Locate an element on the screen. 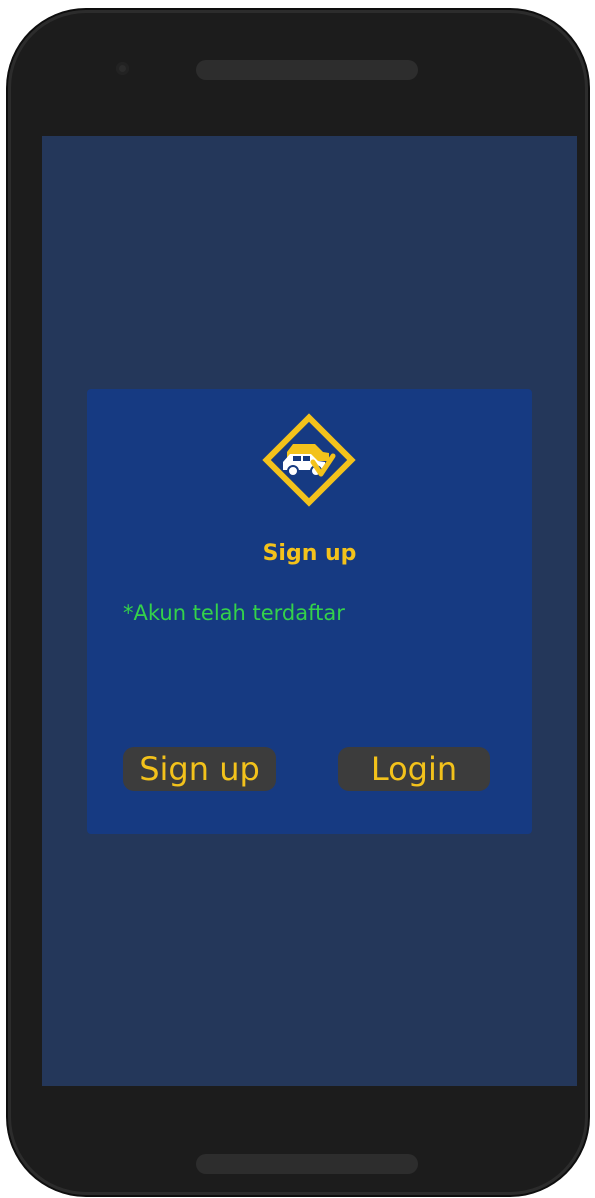 The width and height of the screenshot is (595, 1198). signup-button: Sign up is located at coordinates (199, 769).